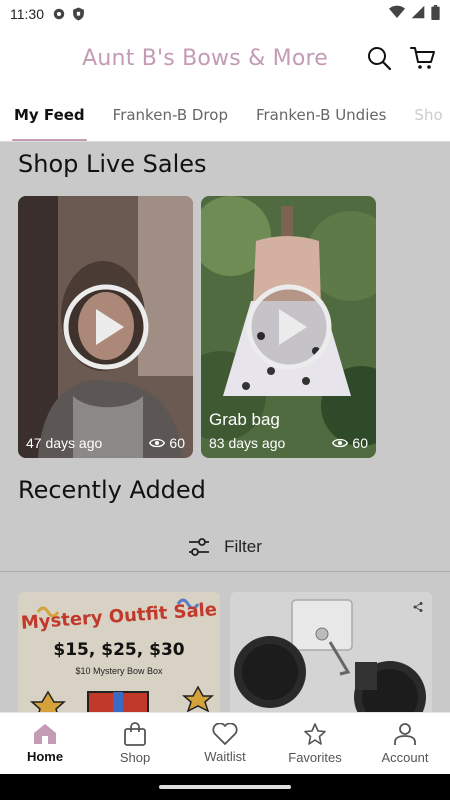 The image size is (450, 800). What do you see at coordinates (288, 443) in the screenshot?
I see `video-meta: 83 days ago 60` at bounding box center [288, 443].